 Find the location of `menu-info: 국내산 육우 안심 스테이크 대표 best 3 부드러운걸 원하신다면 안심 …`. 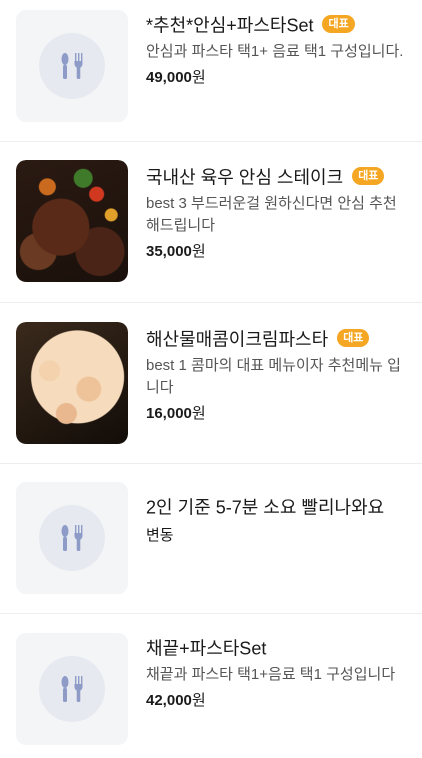

menu-info: 국내산 육우 안심 스테이크 대표 best 3 부드러운걸 원하신다면 안심 … is located at coordinates (278, 211).